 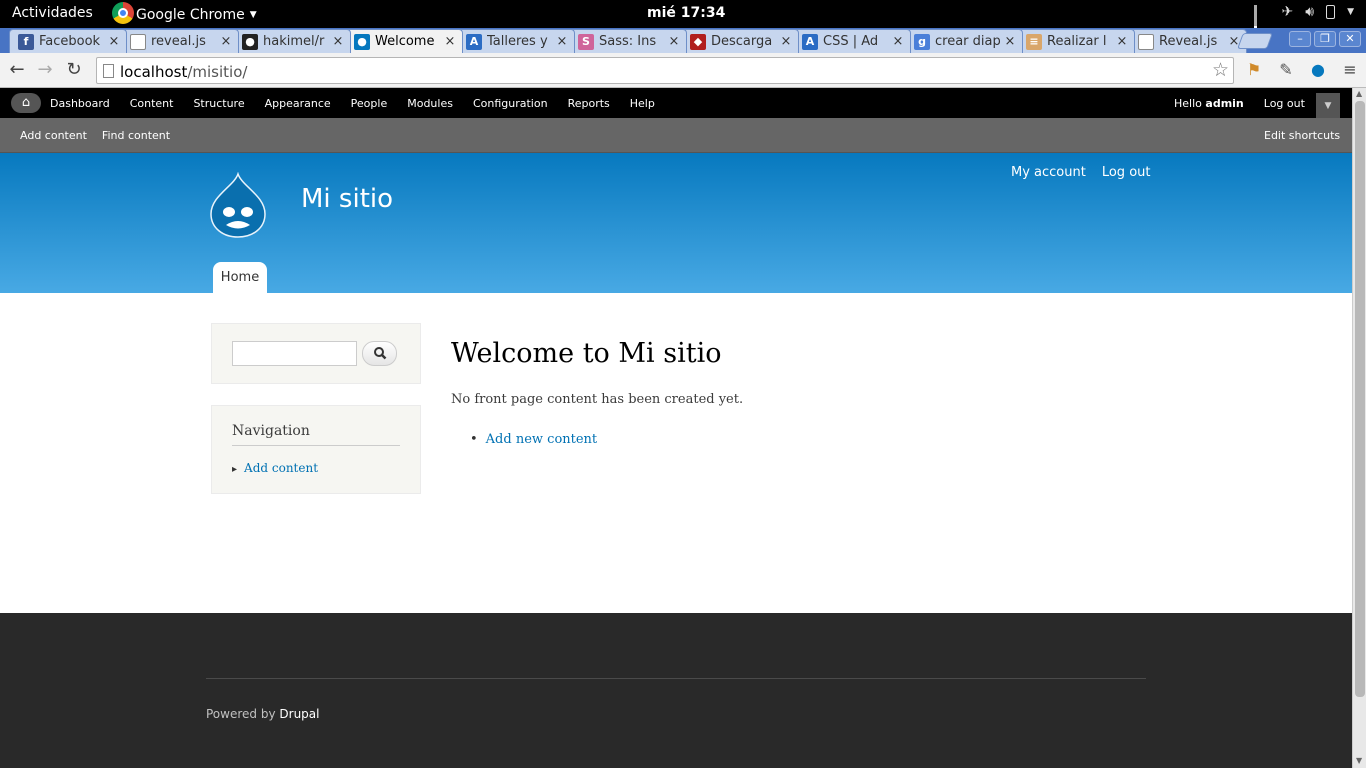 I want to click on secondary-menu: My account Log out, so click(x=1081, y=172).